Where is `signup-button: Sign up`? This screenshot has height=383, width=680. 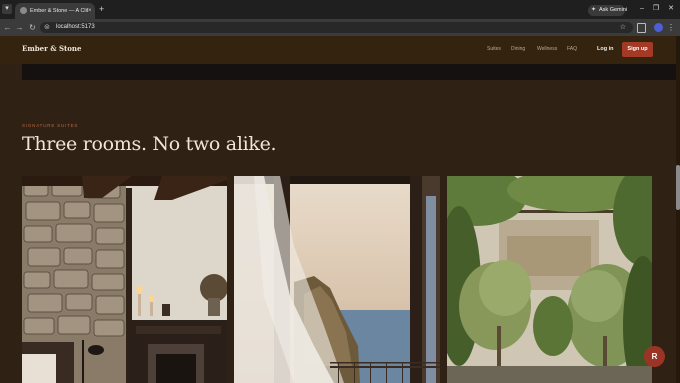 signup-button: Sign up is located at coordinates (637, 49).